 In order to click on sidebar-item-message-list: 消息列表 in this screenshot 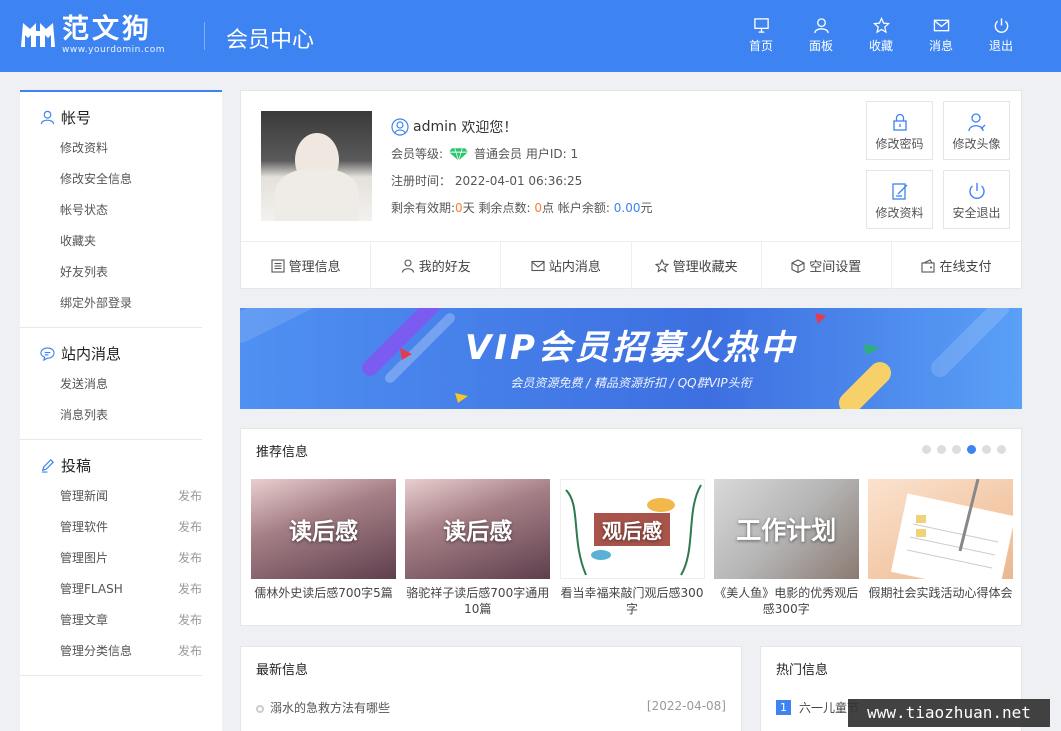, I will do `click(121, 415)`.